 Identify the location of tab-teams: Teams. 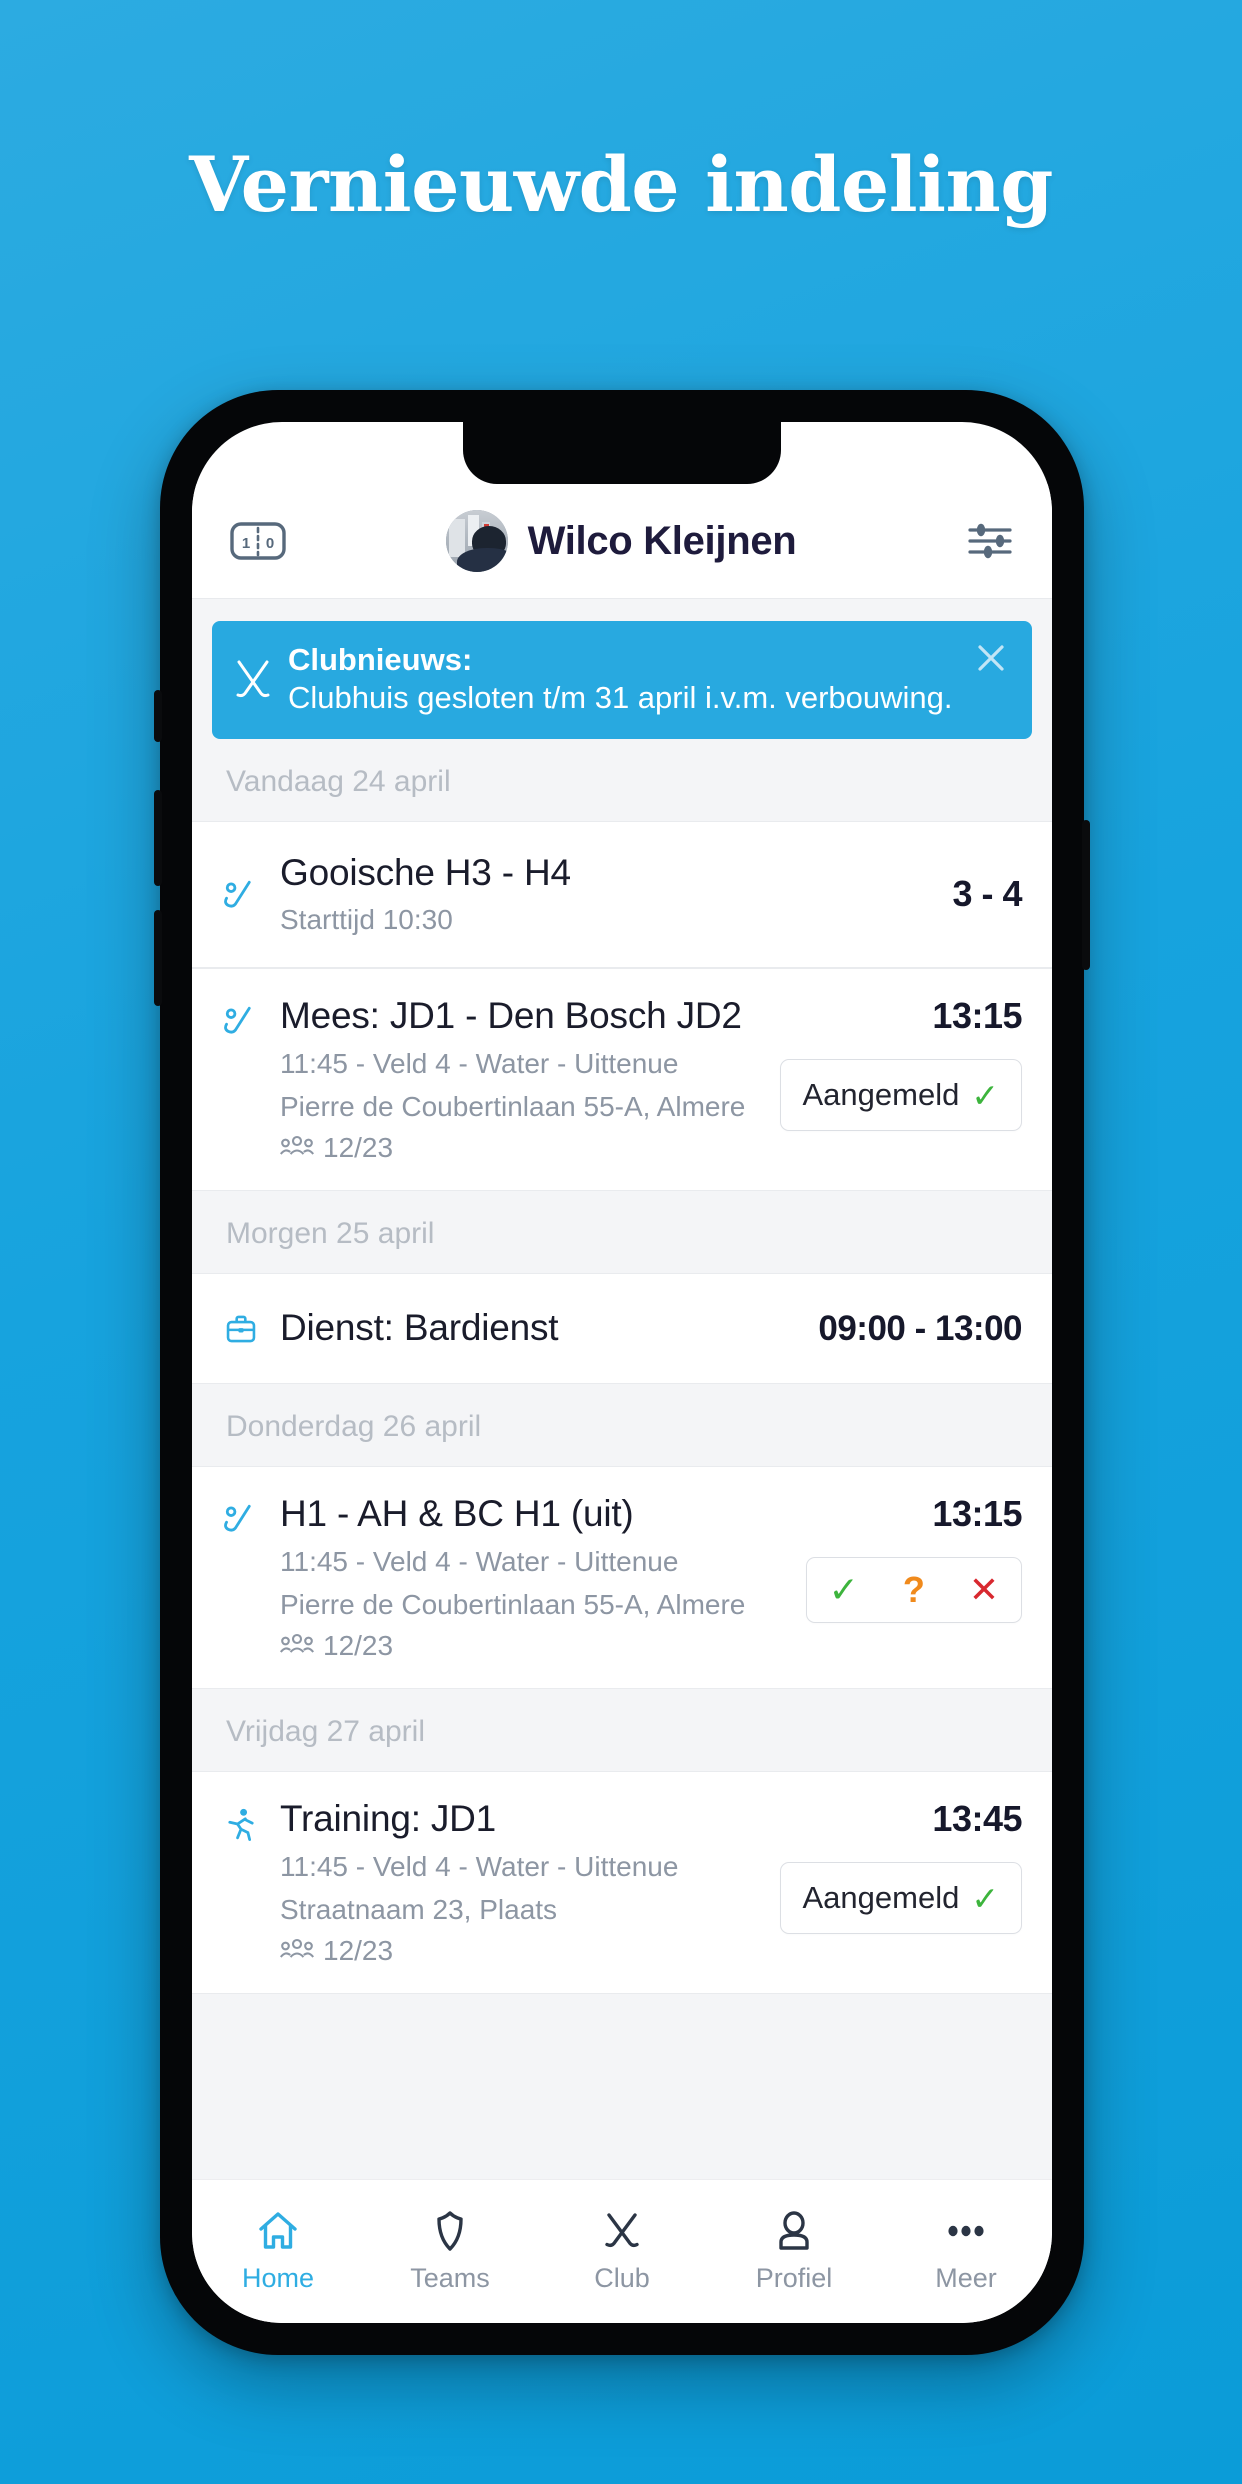
(450, 2251).